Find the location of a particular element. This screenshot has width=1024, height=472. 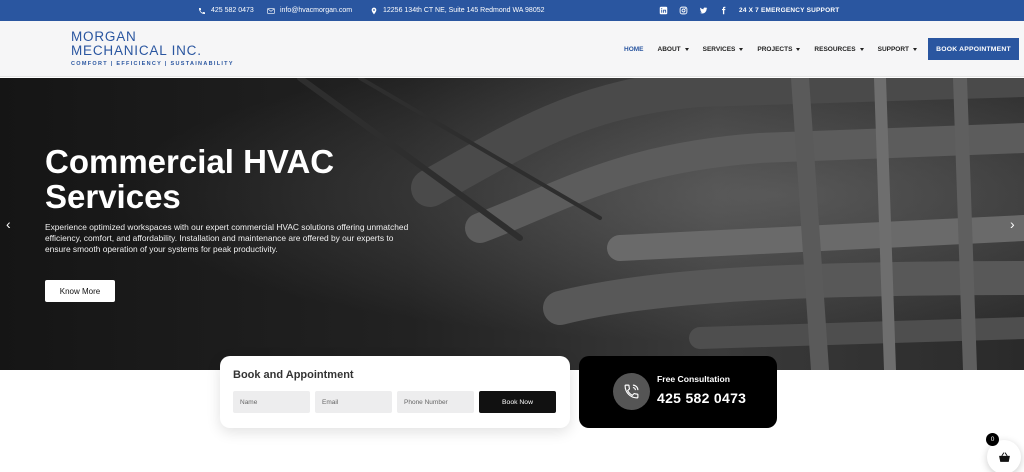

slider-prev-arrow-icon: ‹ is located at coordinates (8, 224).